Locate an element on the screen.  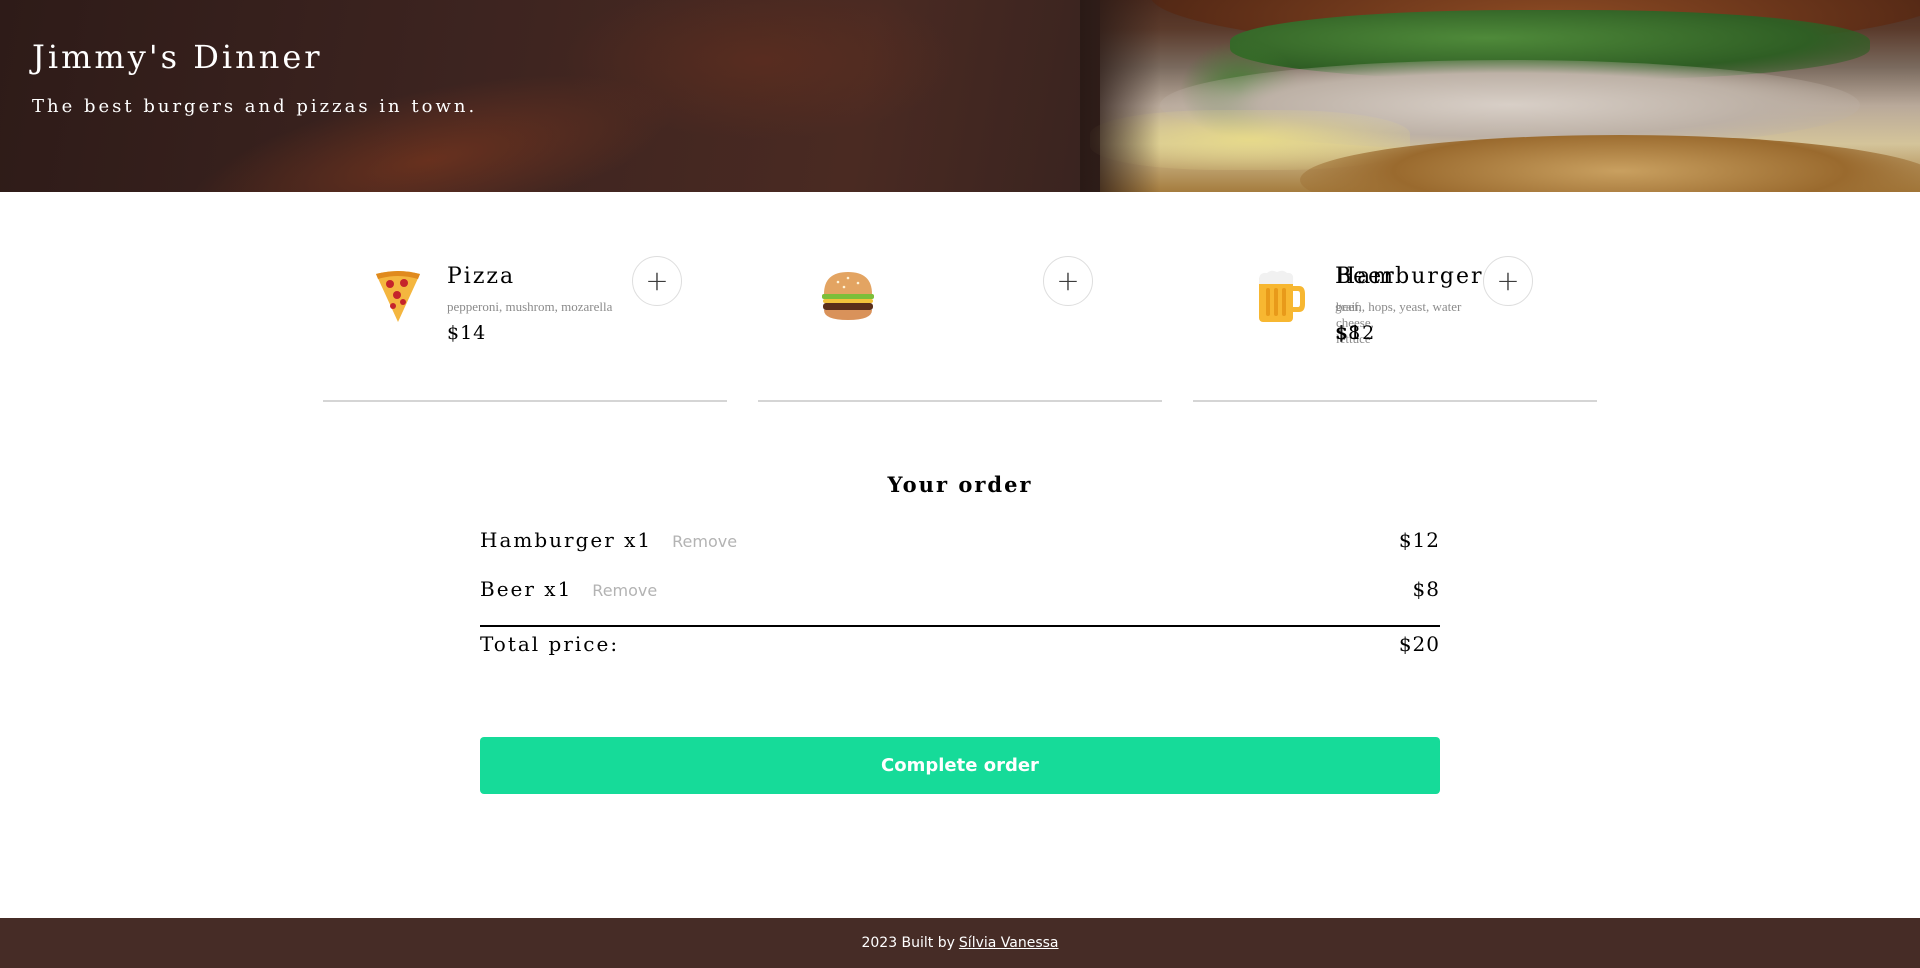
order-item: Hamburger x1 Remove $12 is located at coordinates (960, 552).